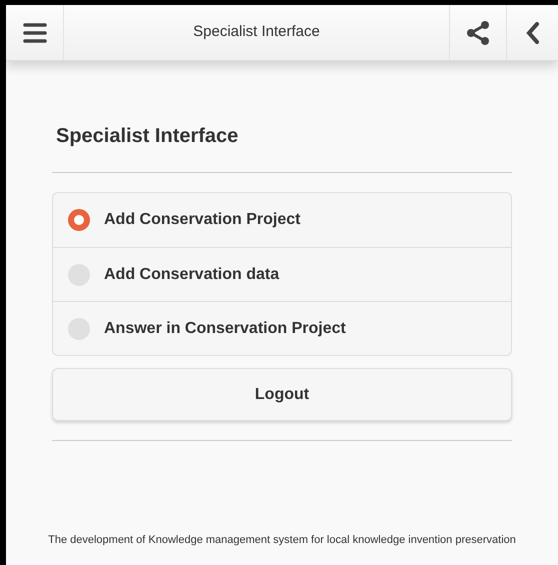 This screenshot has height=565, width=558. Describe the element at coordinates (282, 394) in the screenshot. I see `logout-button: Logout` at that location.